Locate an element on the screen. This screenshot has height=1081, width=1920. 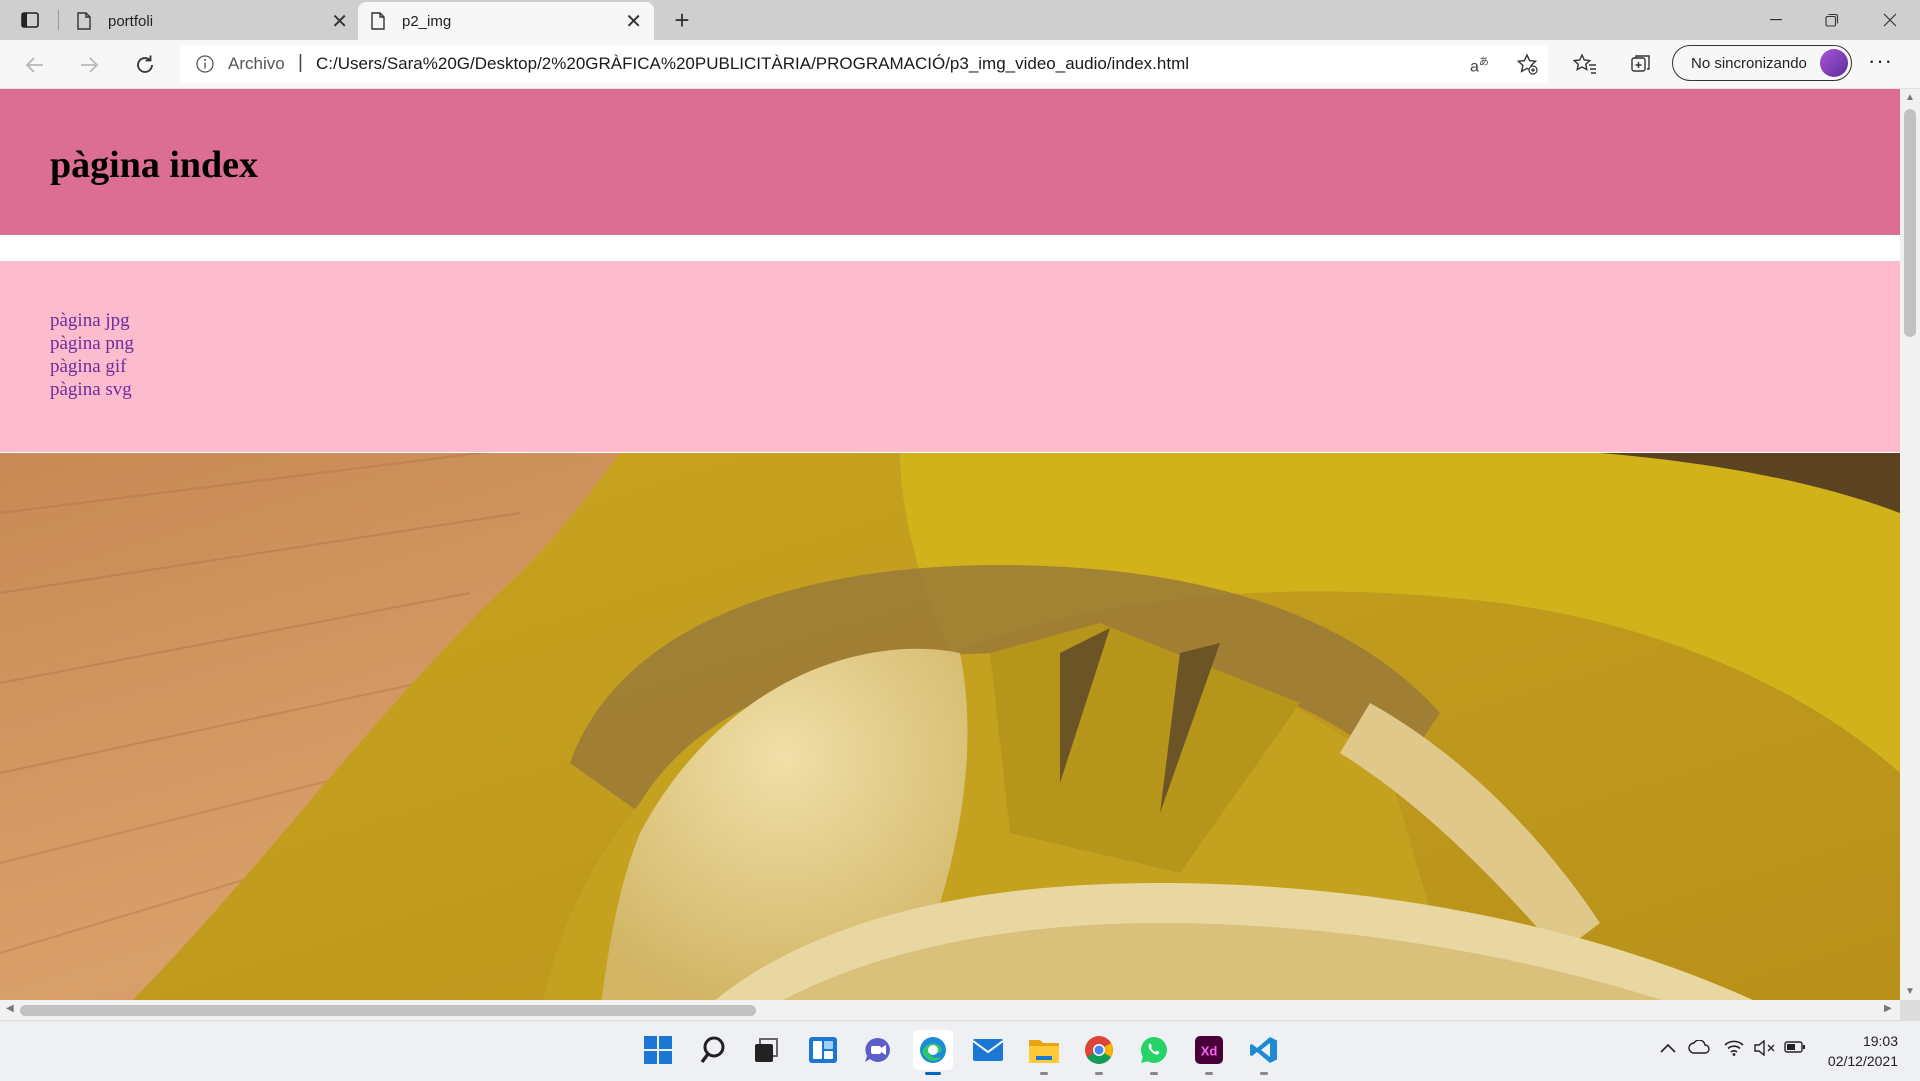
address-scheme-label: Archivo is located at coordinates (256, 63).